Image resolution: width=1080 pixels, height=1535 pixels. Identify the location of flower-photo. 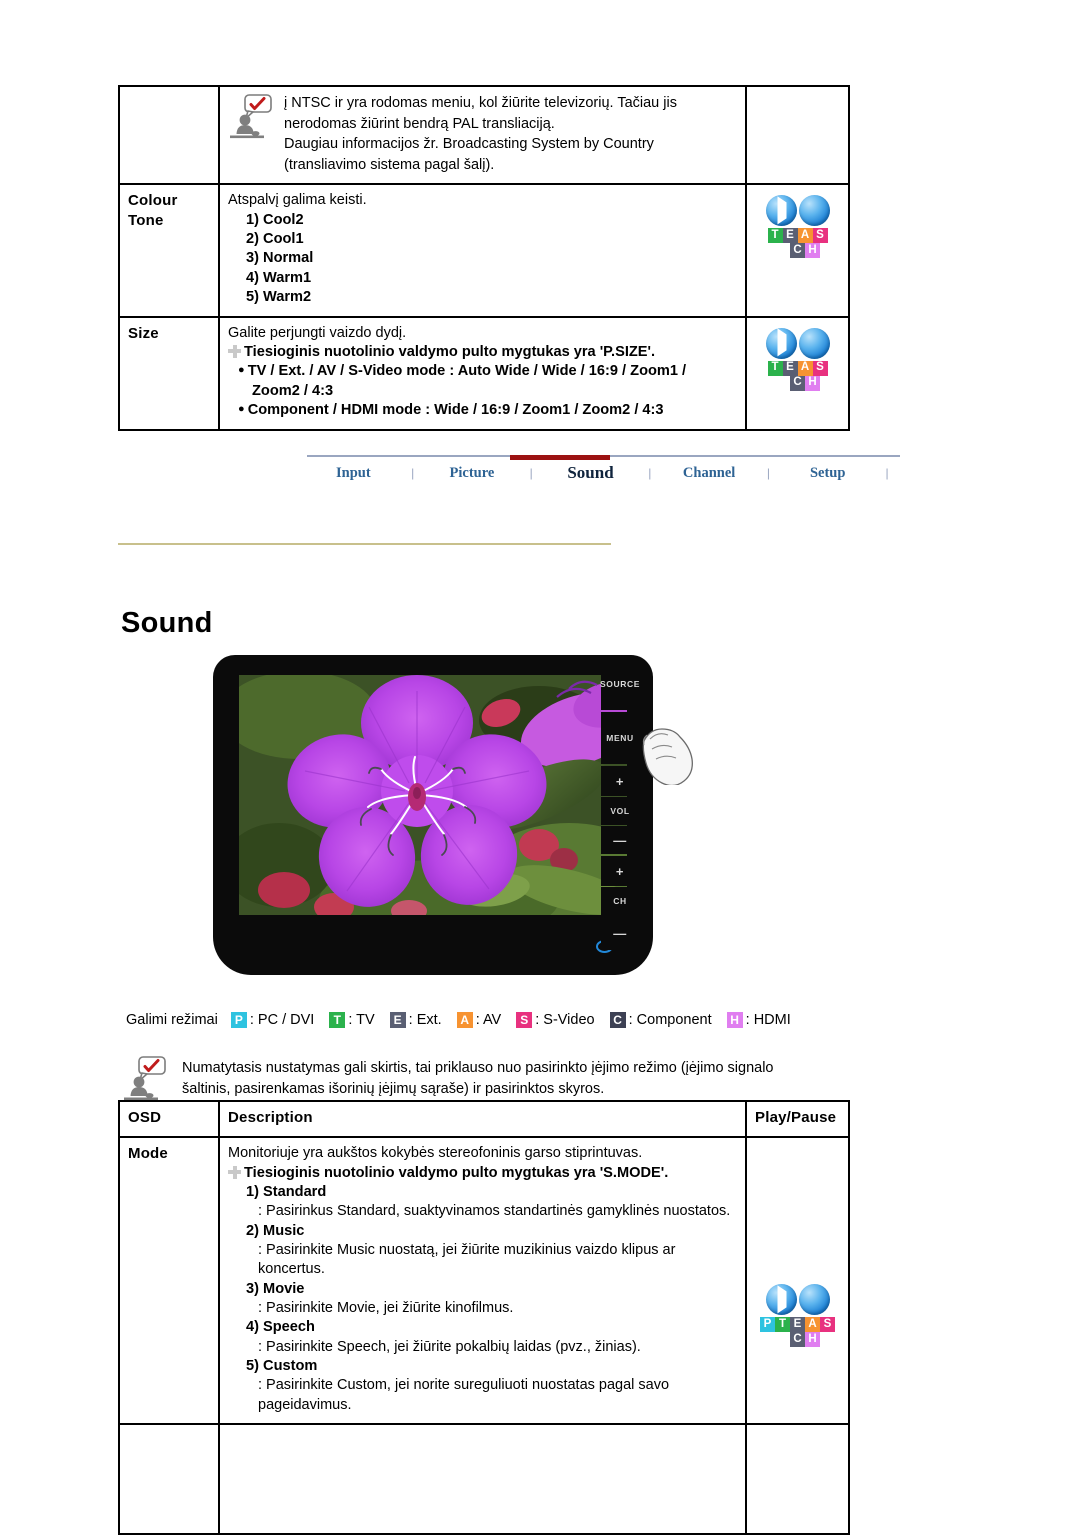
(433, 795).